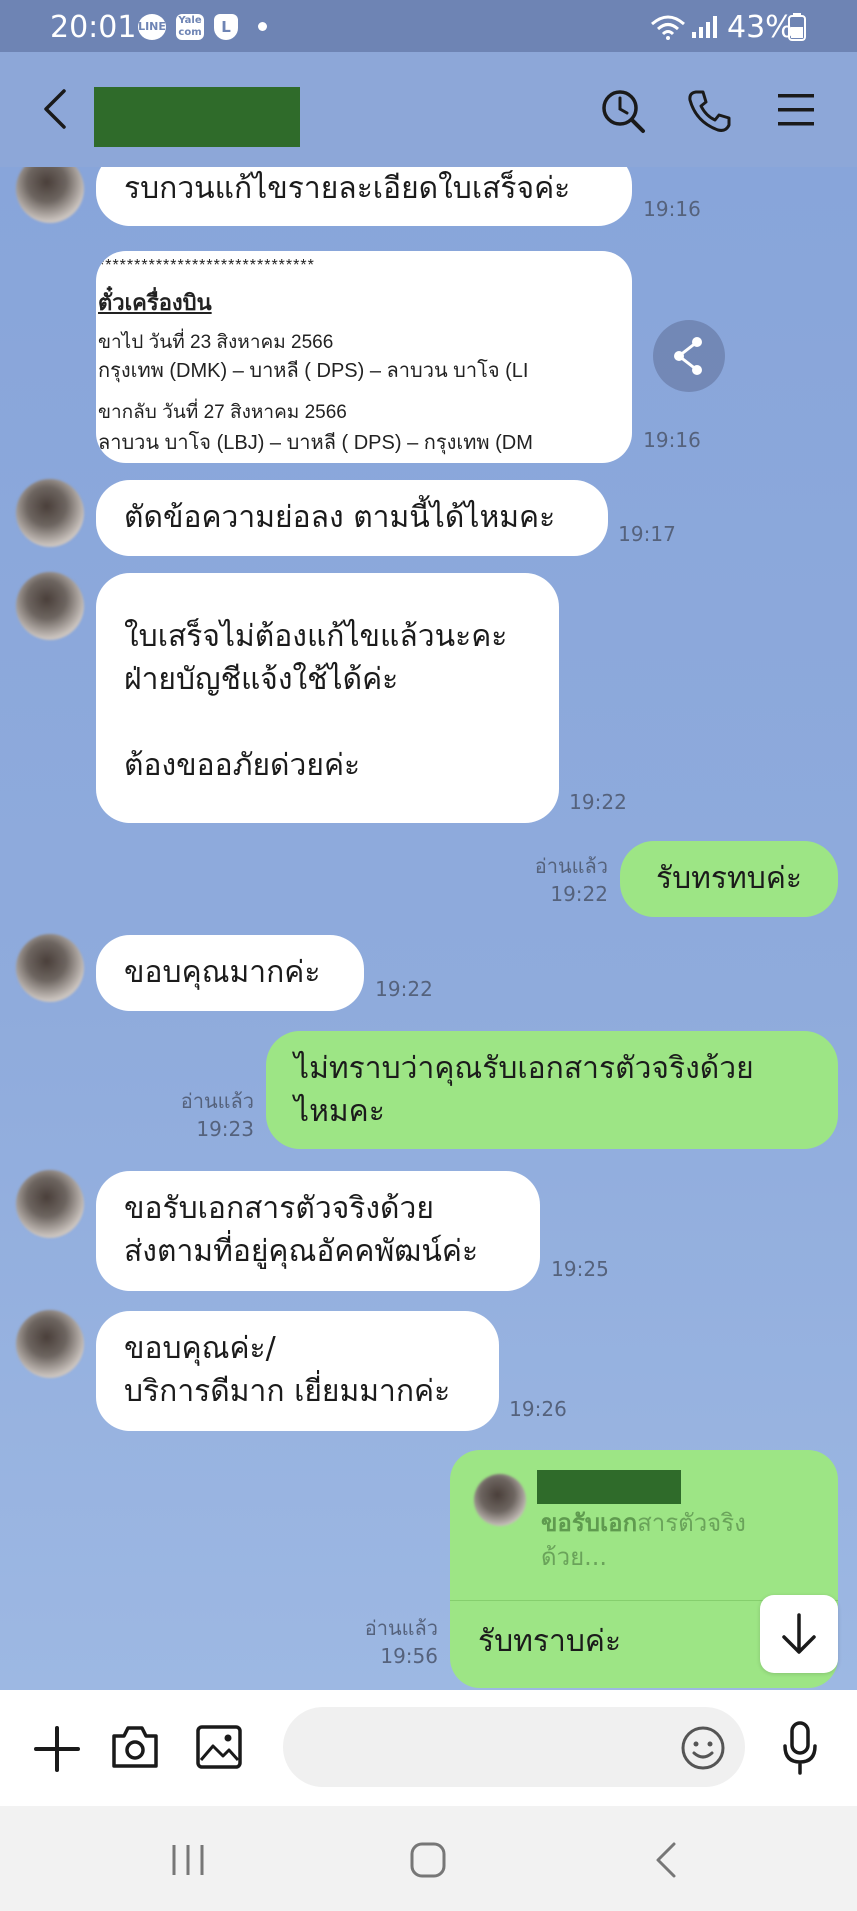  What do you see at coordinates (647, 534) in the screenshot?
I see `message-time: 19:17` at bounding box center [647, 534].